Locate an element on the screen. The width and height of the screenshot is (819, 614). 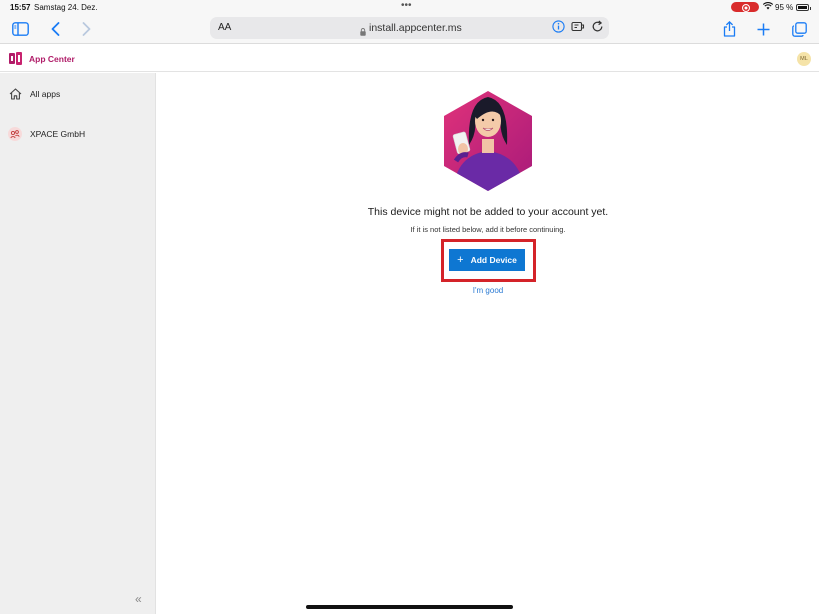
battery-percent: 95 % is located at coordinates (784, 7).